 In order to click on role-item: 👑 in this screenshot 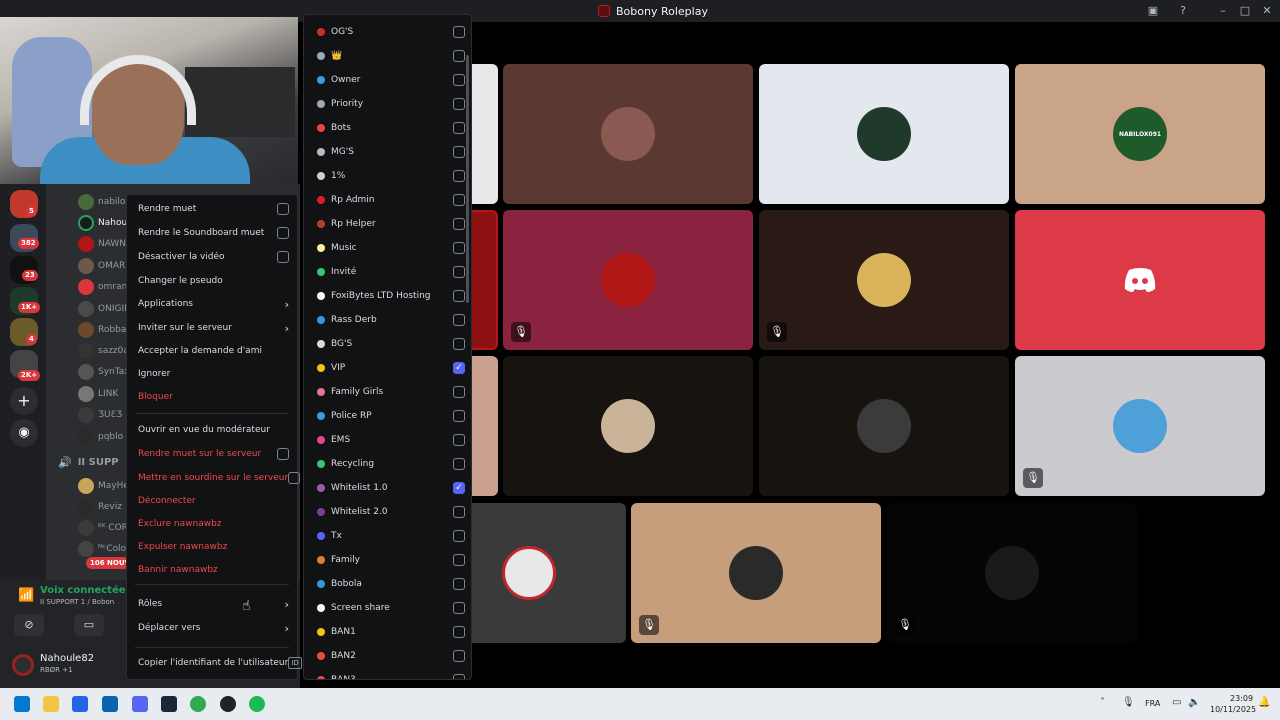, I will do `click(391, 56)`.